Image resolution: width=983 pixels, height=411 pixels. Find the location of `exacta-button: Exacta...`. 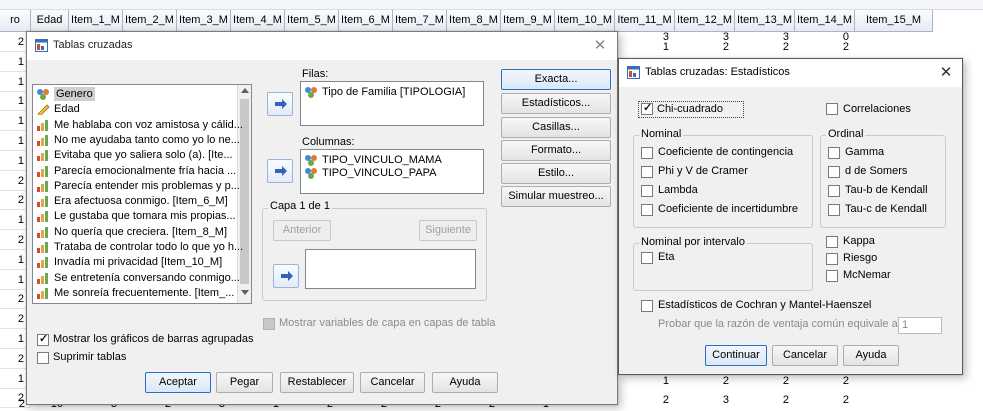

exacta-button: Exacta... is located at coordinates (556, 79).